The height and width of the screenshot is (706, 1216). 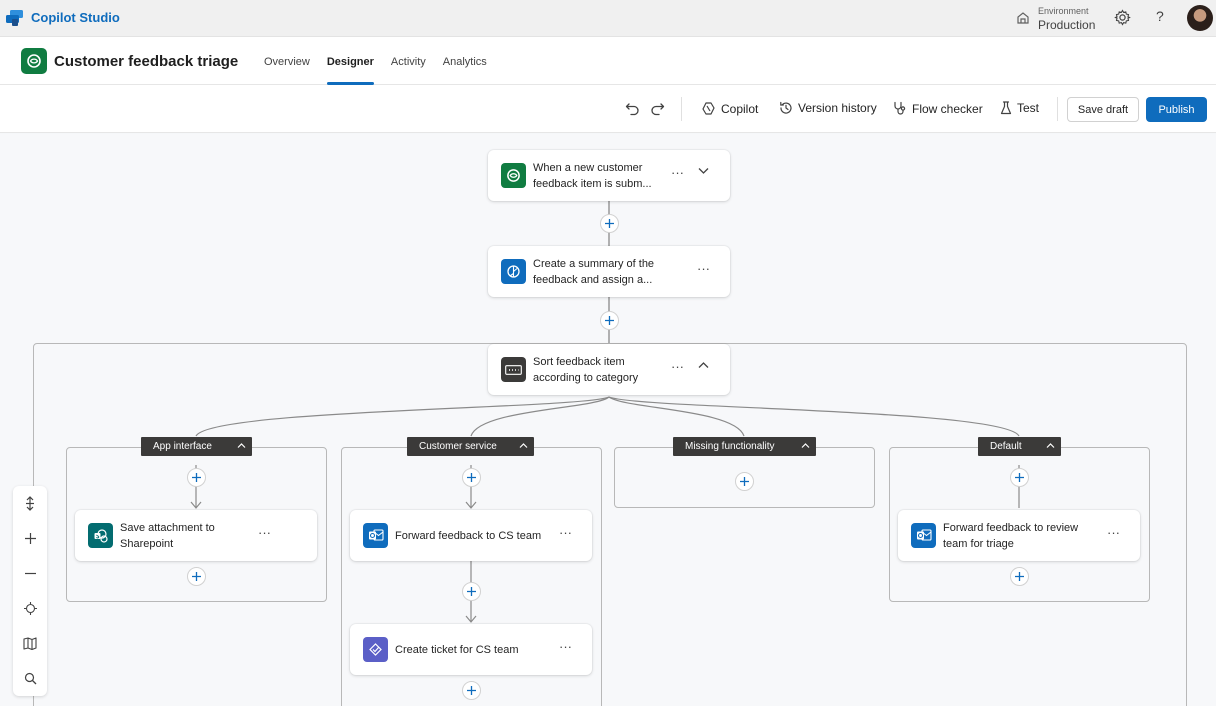 I want to click on version-history-button: Version history, so click(x=828, y=108).